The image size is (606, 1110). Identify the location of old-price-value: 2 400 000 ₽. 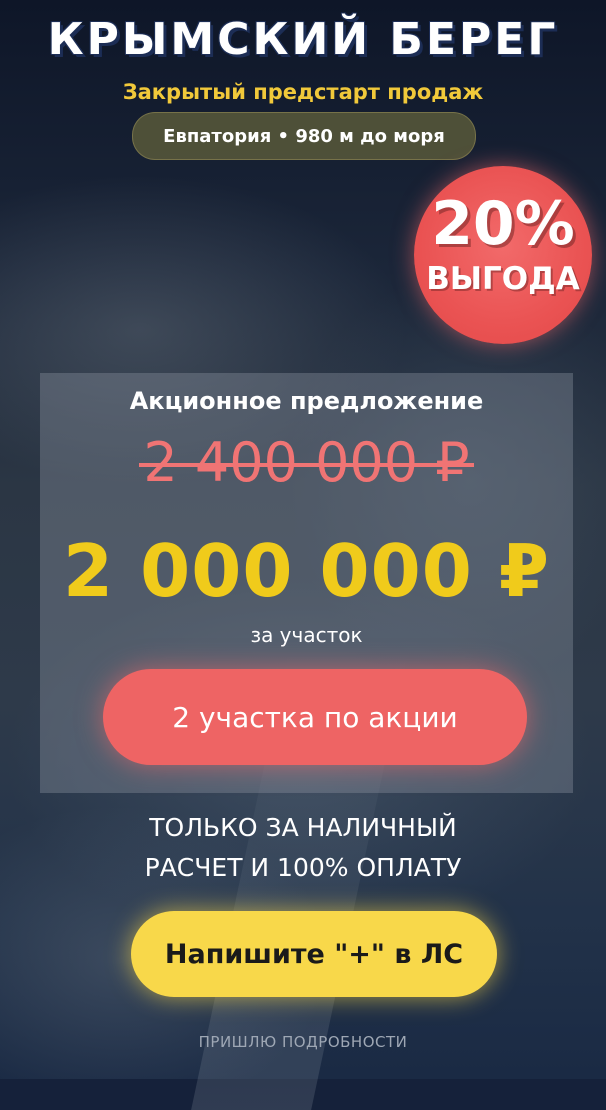
(307, 462).